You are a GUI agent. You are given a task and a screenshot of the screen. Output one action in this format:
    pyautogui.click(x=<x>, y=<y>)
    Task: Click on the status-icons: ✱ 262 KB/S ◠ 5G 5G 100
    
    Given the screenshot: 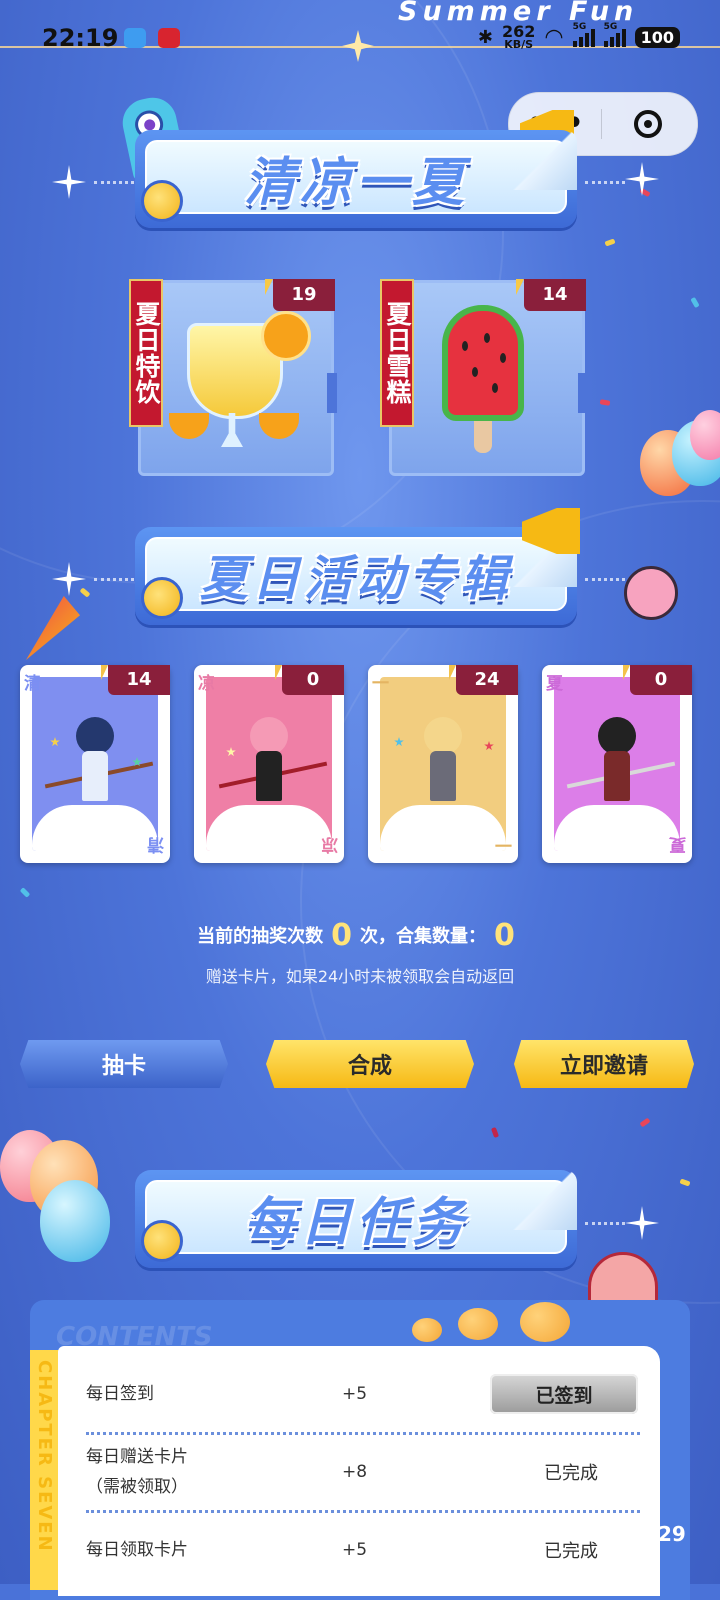 What is the action you would take?
    pyautogui.click(x=578, y=36)
    